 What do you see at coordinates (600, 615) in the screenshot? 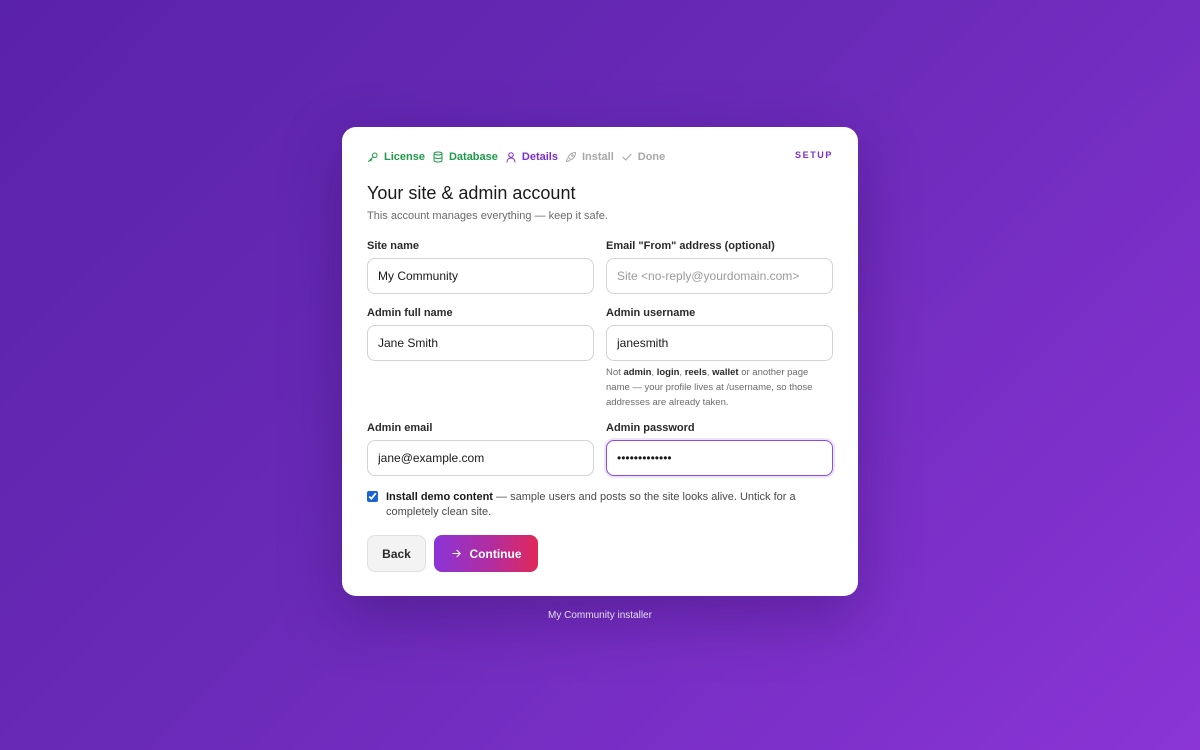
I see `footer-text: My Community installer` at bounding box center [600, 615].